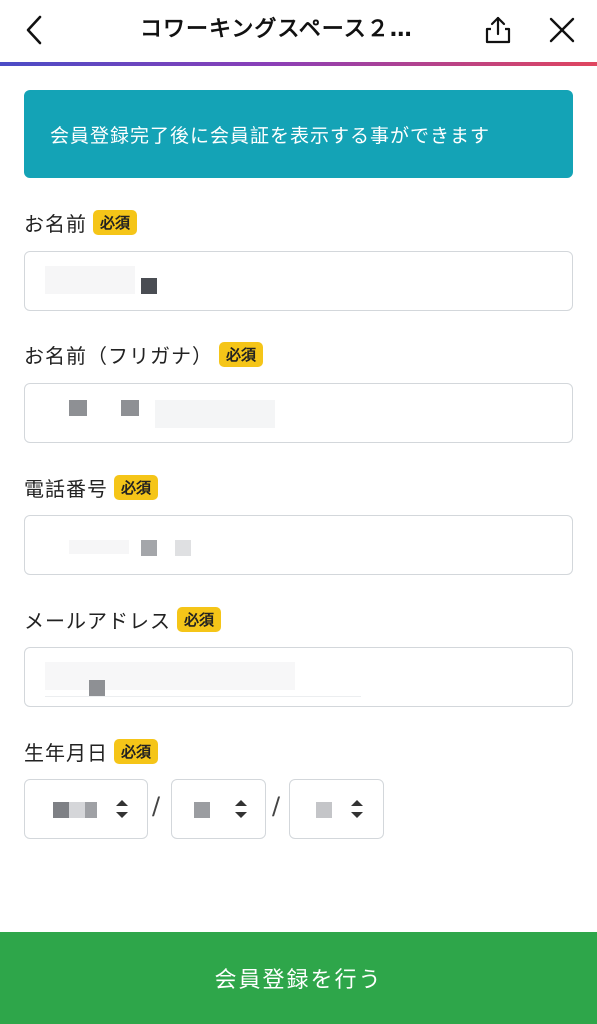  What do you see at coordinates (298, 64) in the screenshot?
I see `header-gradient-divider` at bounding box center [298, 64].